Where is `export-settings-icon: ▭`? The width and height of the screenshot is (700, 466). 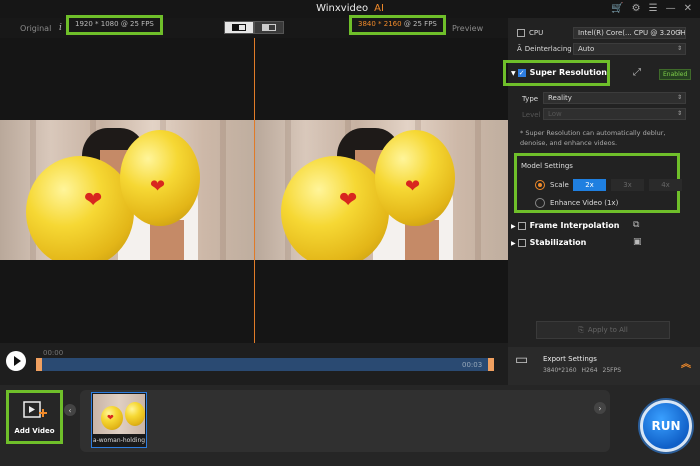
export-settings-icon: ▭ is located at coordinates (522, 360).